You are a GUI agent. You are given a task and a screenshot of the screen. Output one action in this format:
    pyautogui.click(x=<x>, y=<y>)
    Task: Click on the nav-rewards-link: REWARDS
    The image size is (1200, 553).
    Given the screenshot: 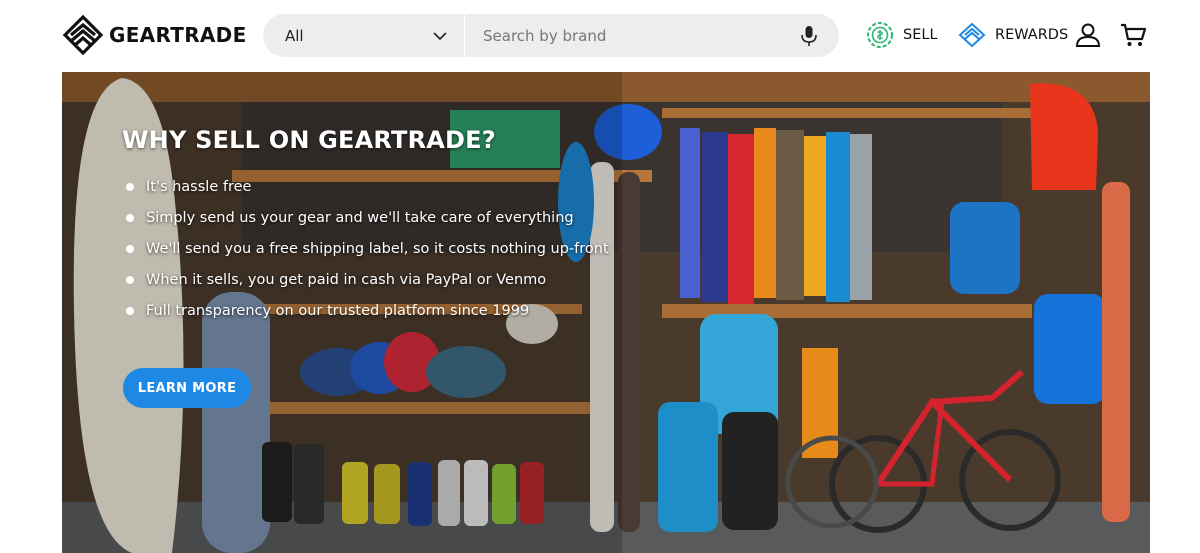 What is the action you would take?
    pyautogui.click(x=1013, y=35)
    